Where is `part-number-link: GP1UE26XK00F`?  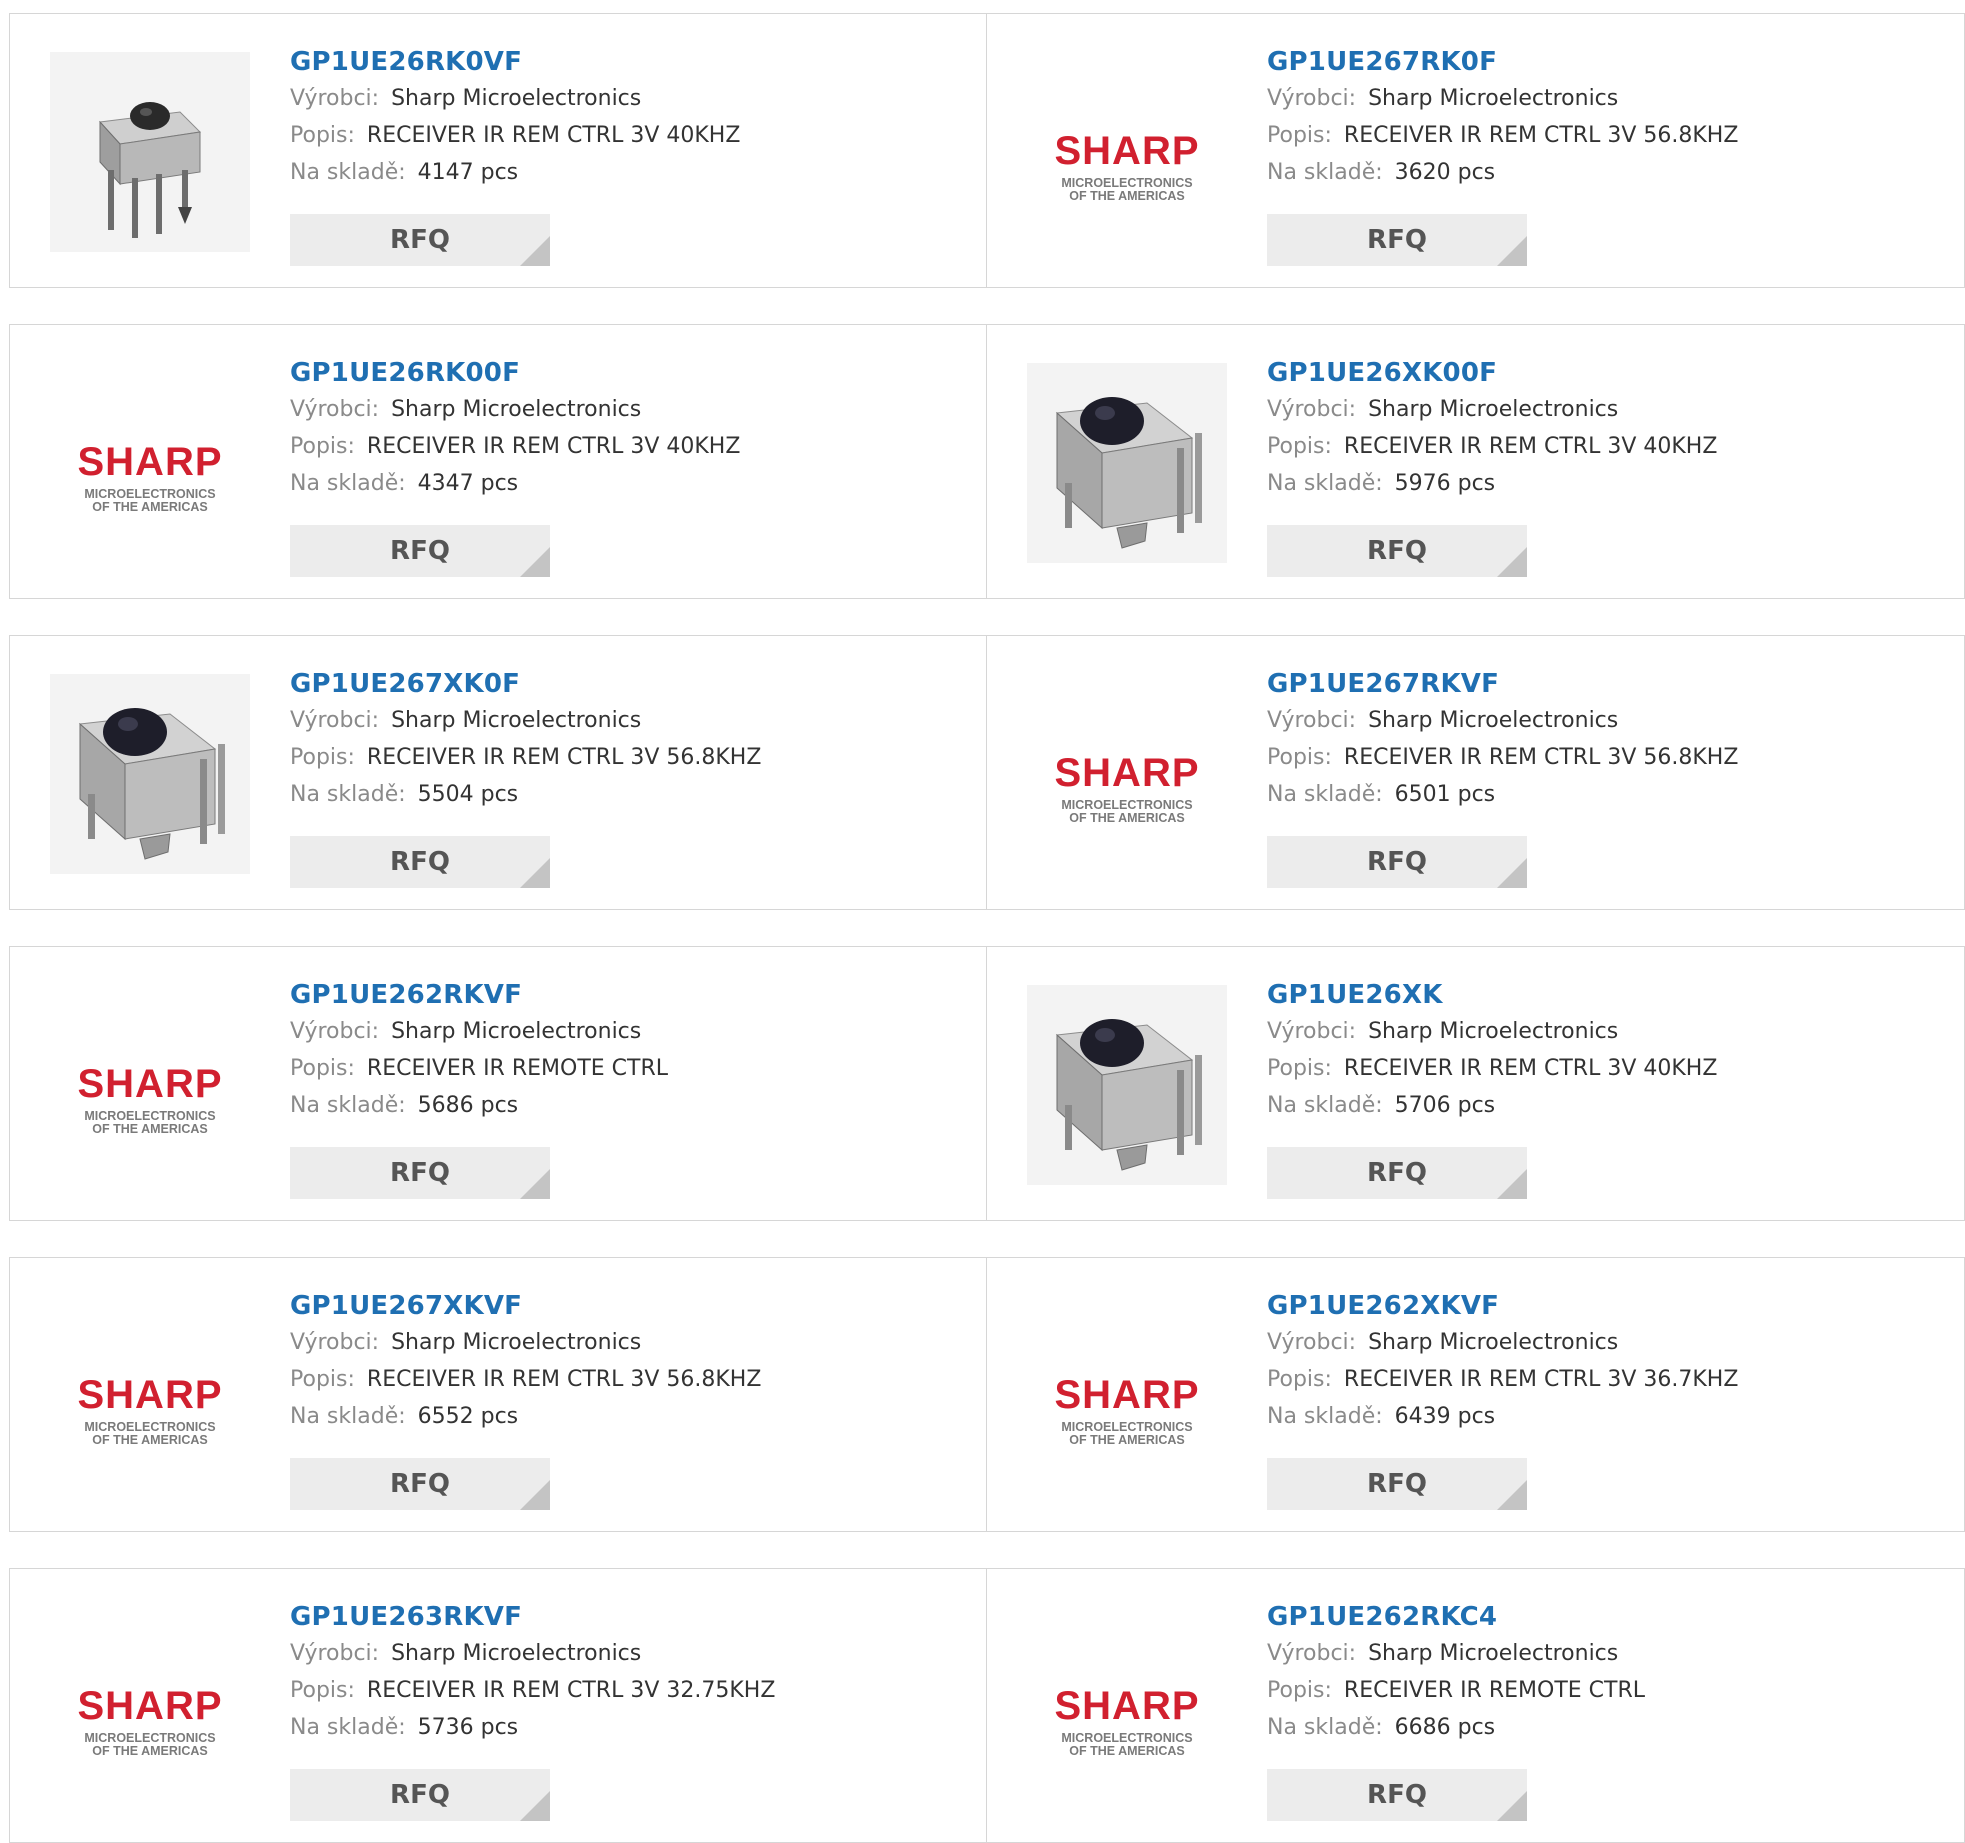
part-number-link: GP1UE26XK00F is located at coordinates (1492, 373).